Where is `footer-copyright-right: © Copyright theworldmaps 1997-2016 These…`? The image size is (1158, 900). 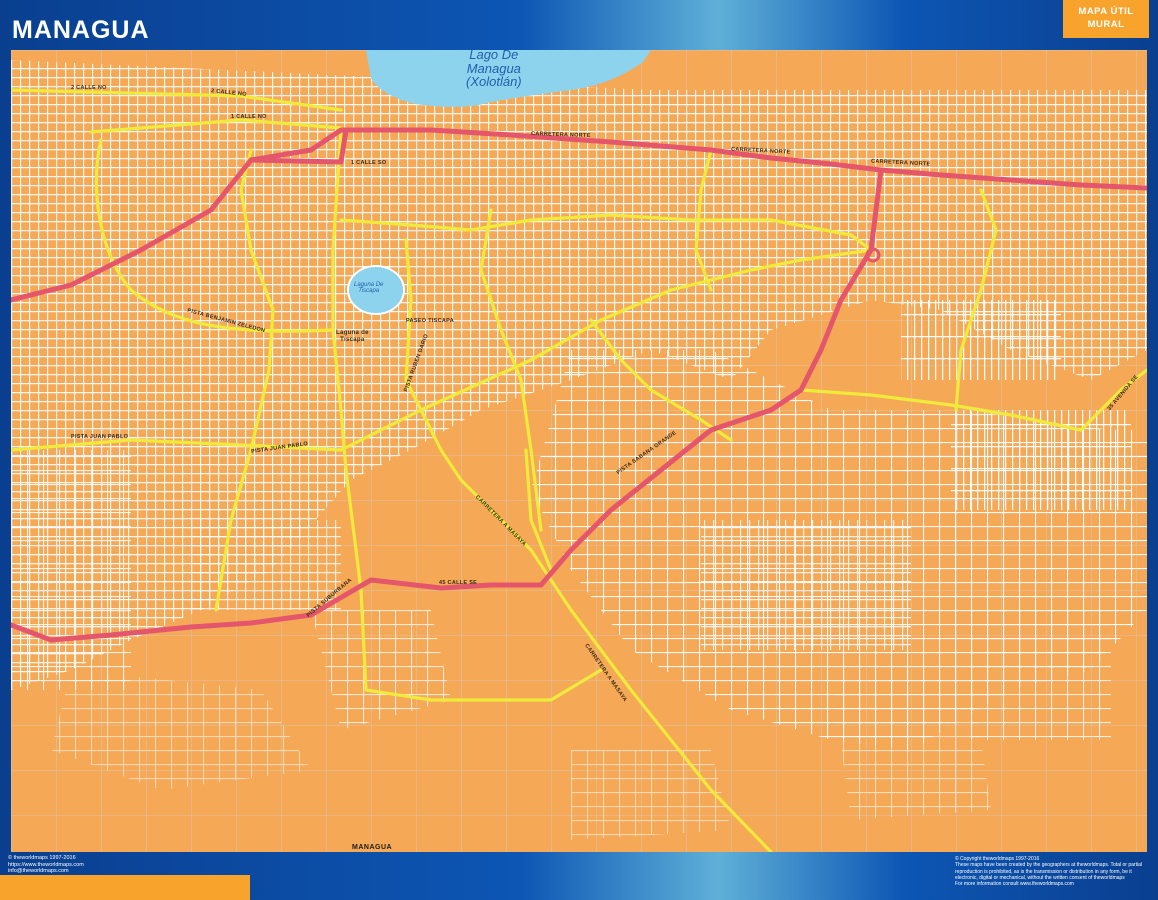
footer-copyright-right: © Copyright theworldmaps 1997-2016 These… is located at coordinates (1052, 871).